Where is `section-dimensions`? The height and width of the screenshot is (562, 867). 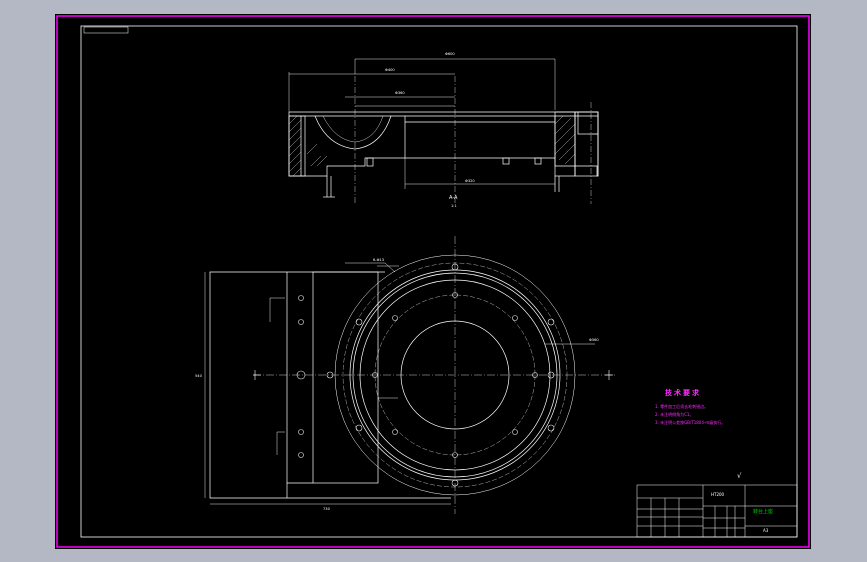
section-dimensions is located at coordinates (443, 123).